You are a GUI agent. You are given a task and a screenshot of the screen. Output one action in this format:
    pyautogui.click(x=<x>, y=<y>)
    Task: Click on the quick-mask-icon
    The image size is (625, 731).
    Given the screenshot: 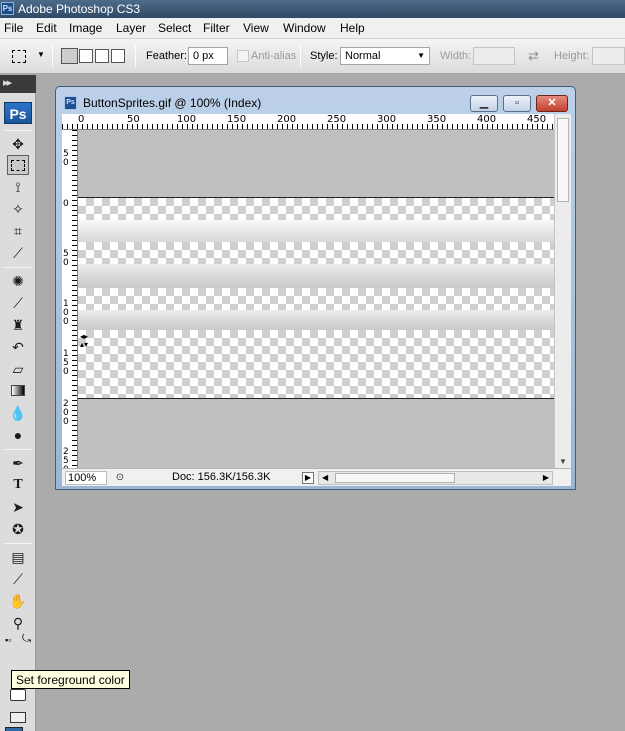 What is the action you would take?
    pyautogui.click(x=18, y=695)
    